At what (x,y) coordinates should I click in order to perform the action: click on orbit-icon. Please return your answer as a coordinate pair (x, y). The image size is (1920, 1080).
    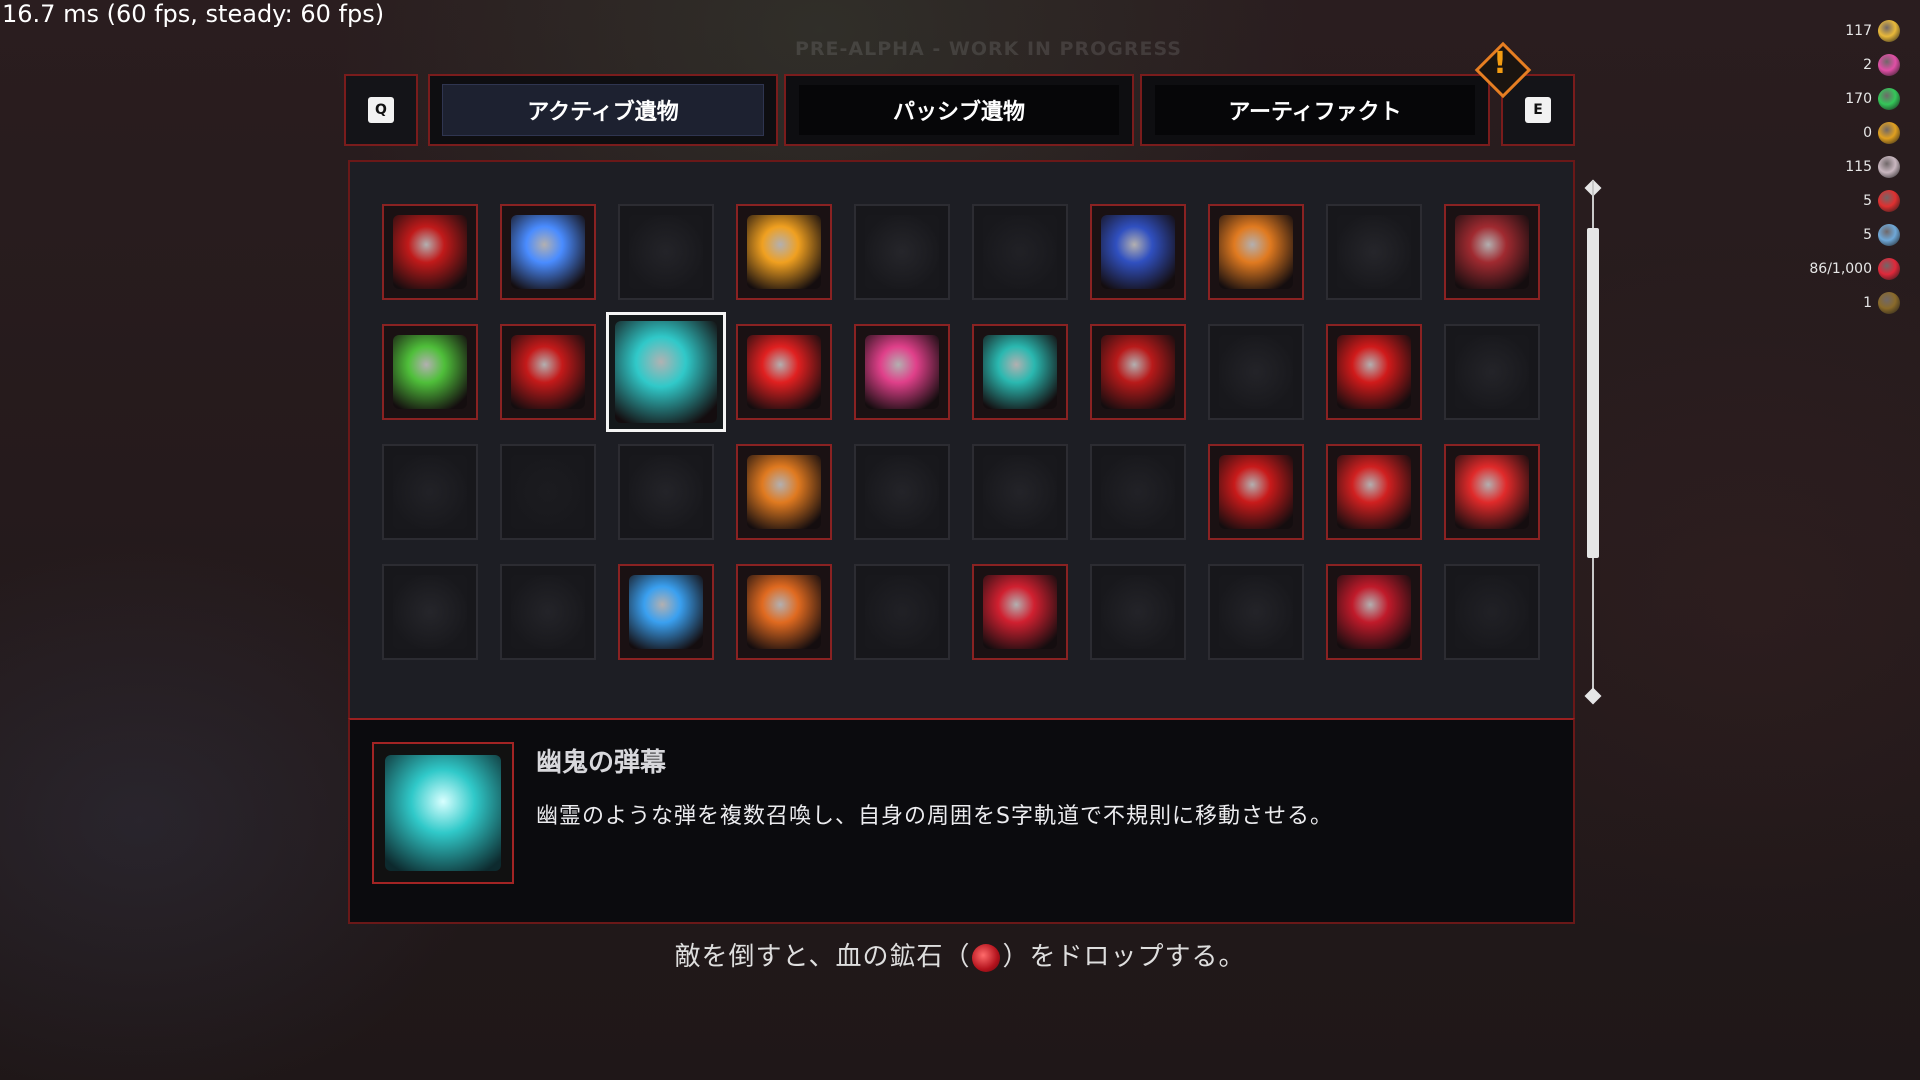
    Looking at the image, I should click on (1256, 372).